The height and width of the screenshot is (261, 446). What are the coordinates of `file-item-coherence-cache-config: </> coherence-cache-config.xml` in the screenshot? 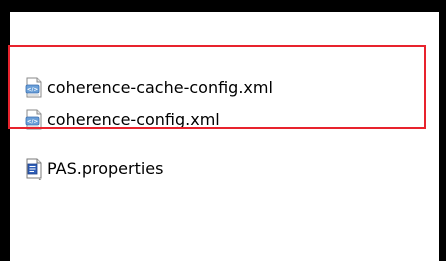 It's located at (148, 88).